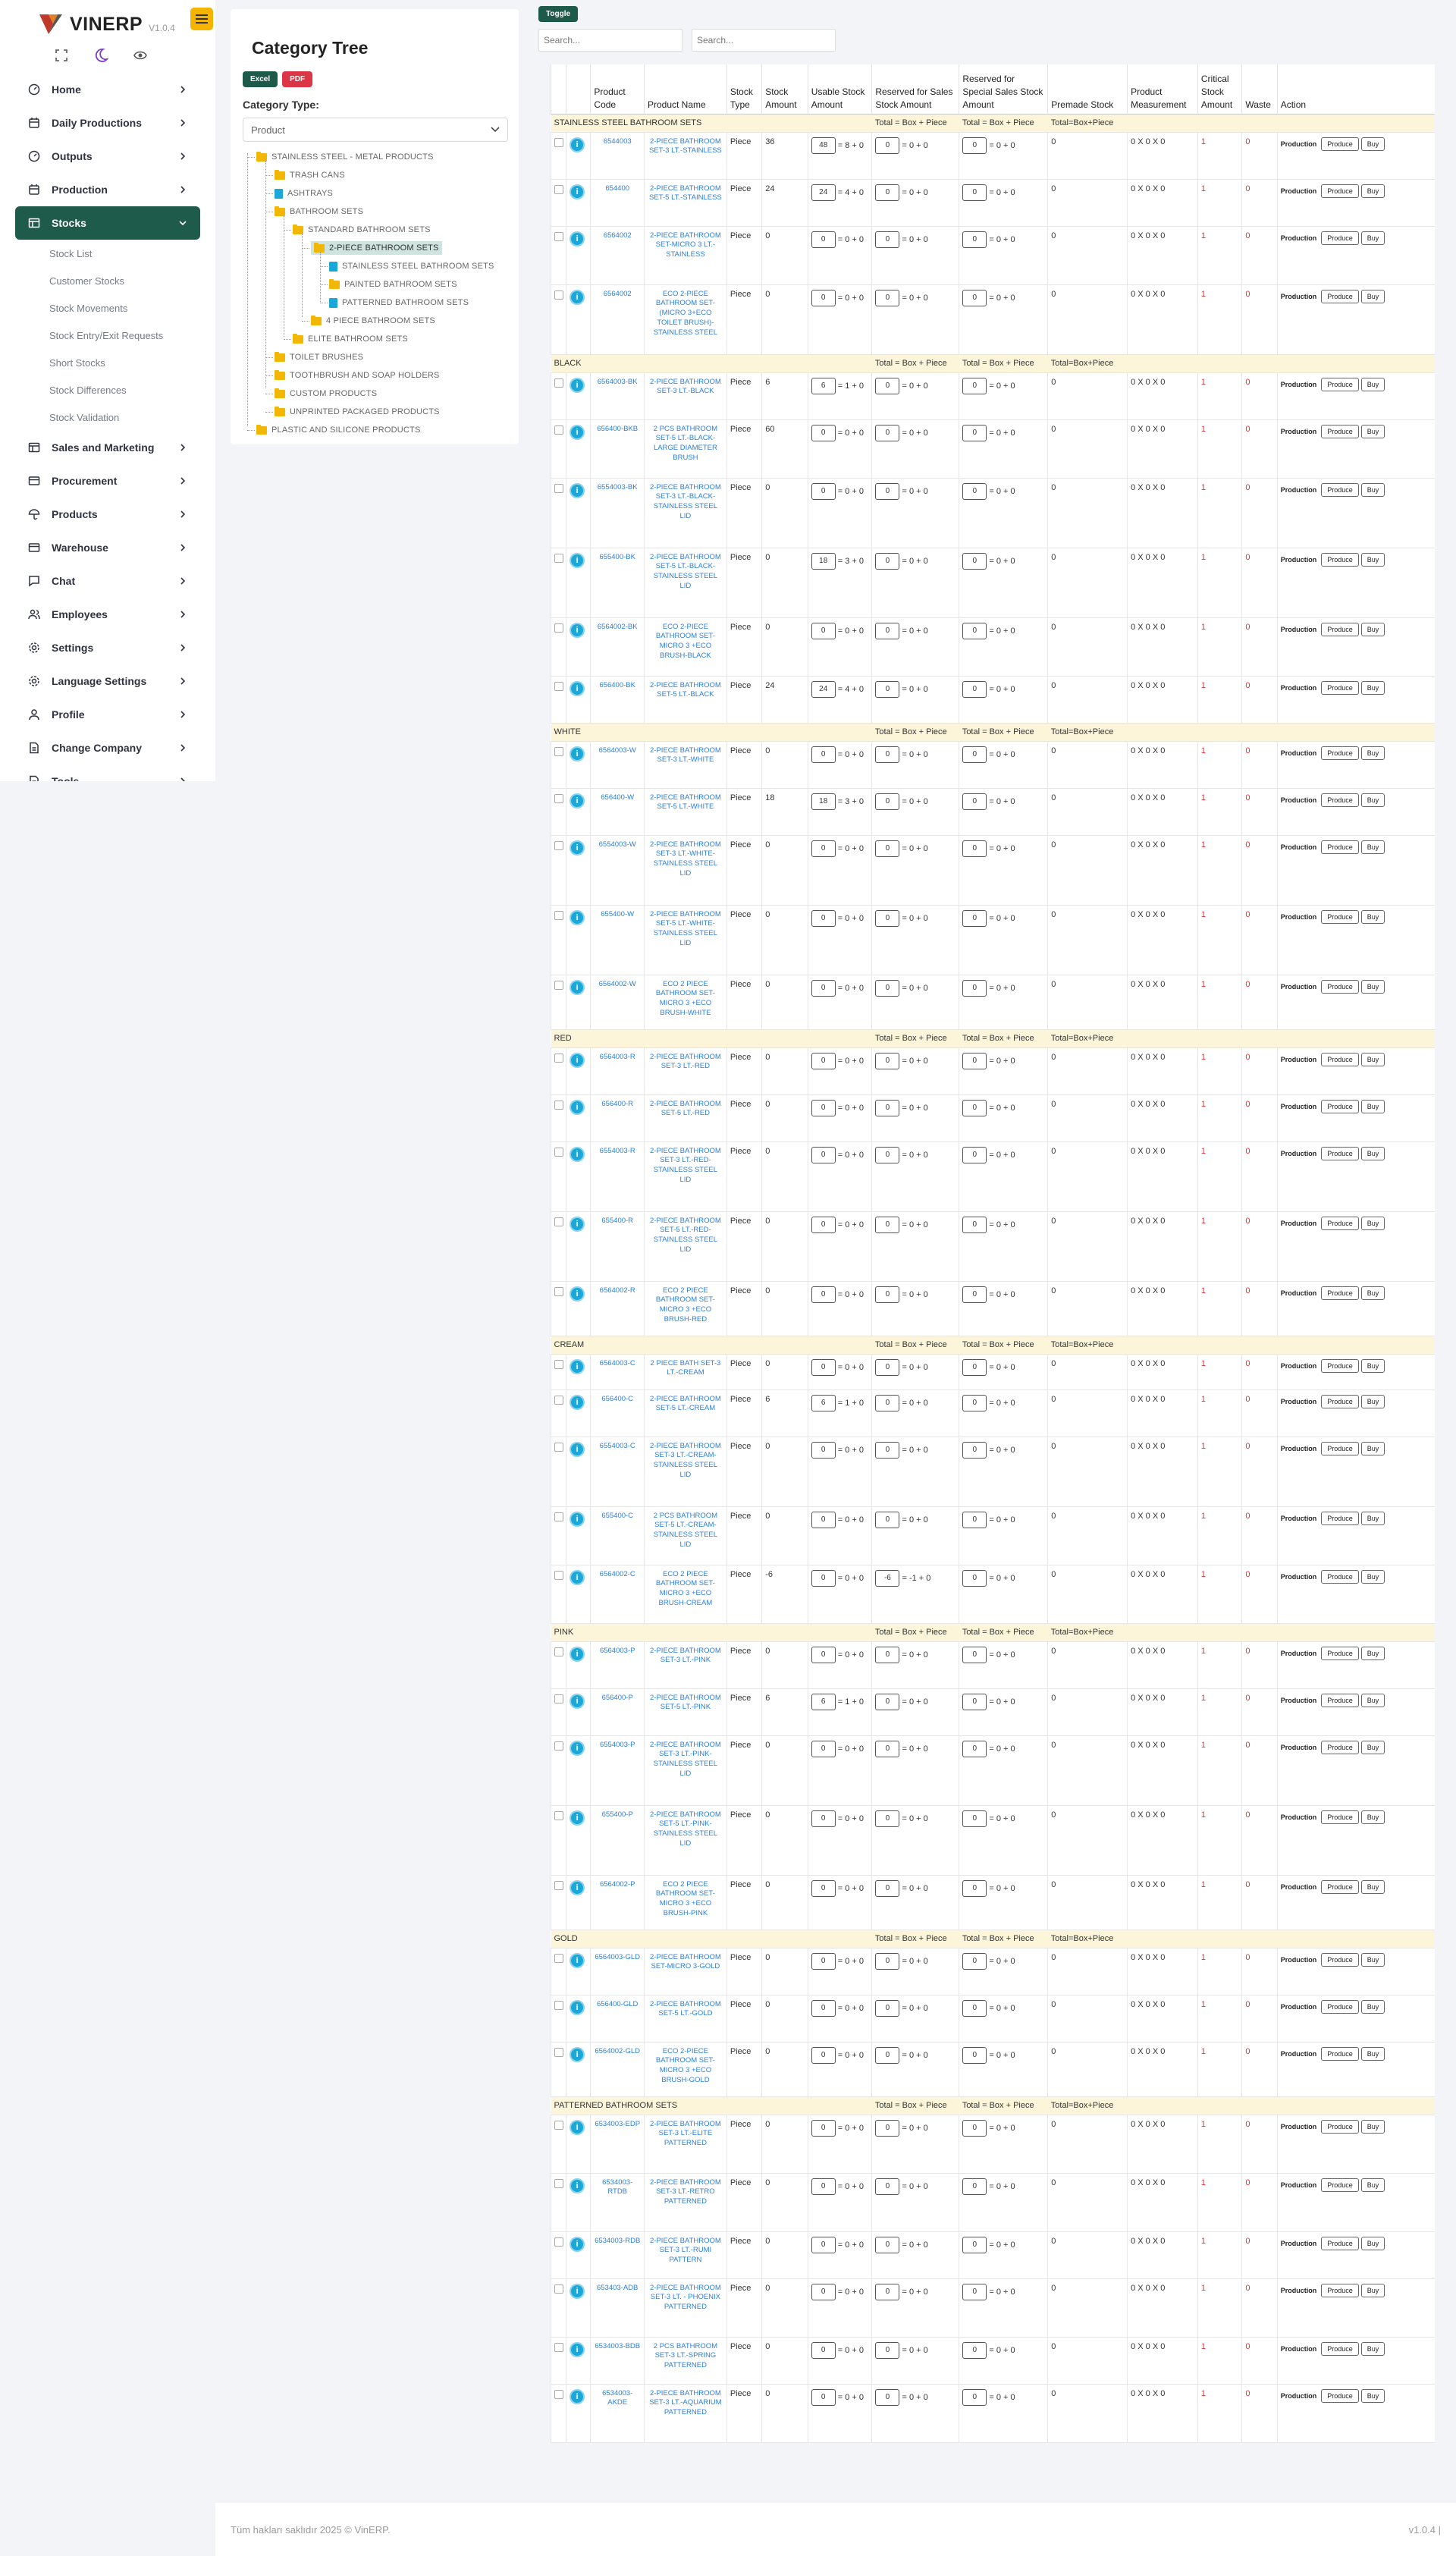  I want to click on product-code-link: 656400-BKB, so click(617, 430).